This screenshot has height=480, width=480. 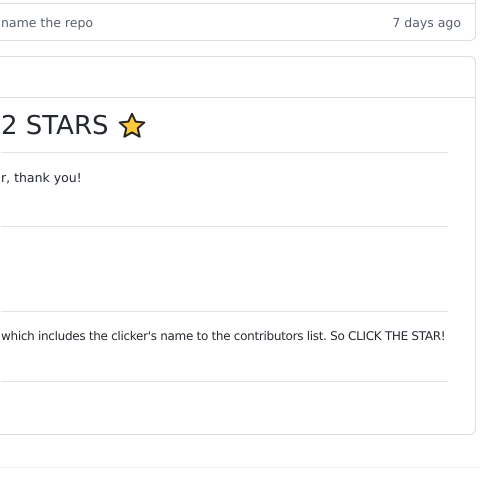 I want to click on readme-paragraph: which includes the clicker's name to the contributors list. So CLICK THE STAR!, so click(x=224, y=355).